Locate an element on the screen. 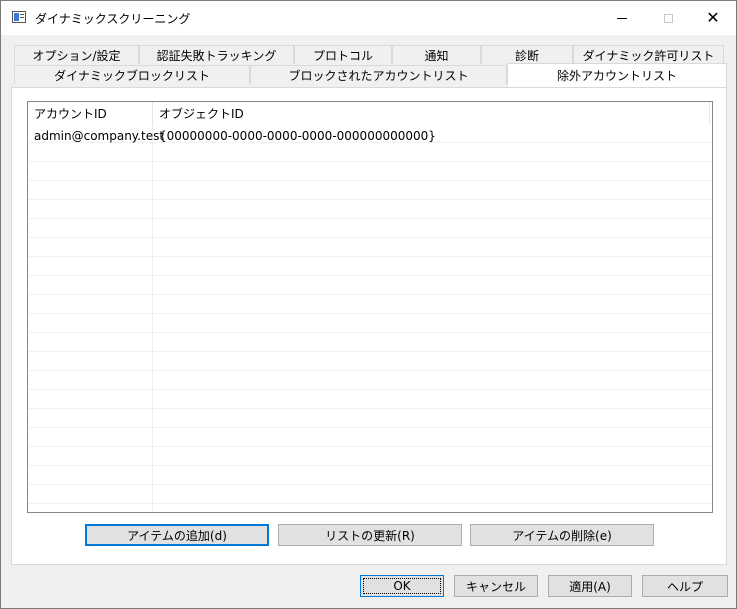 The width and height of the screenshot is (737, 609). column-header-object-id: オブジェクトID is located at coordinates (431, 113).